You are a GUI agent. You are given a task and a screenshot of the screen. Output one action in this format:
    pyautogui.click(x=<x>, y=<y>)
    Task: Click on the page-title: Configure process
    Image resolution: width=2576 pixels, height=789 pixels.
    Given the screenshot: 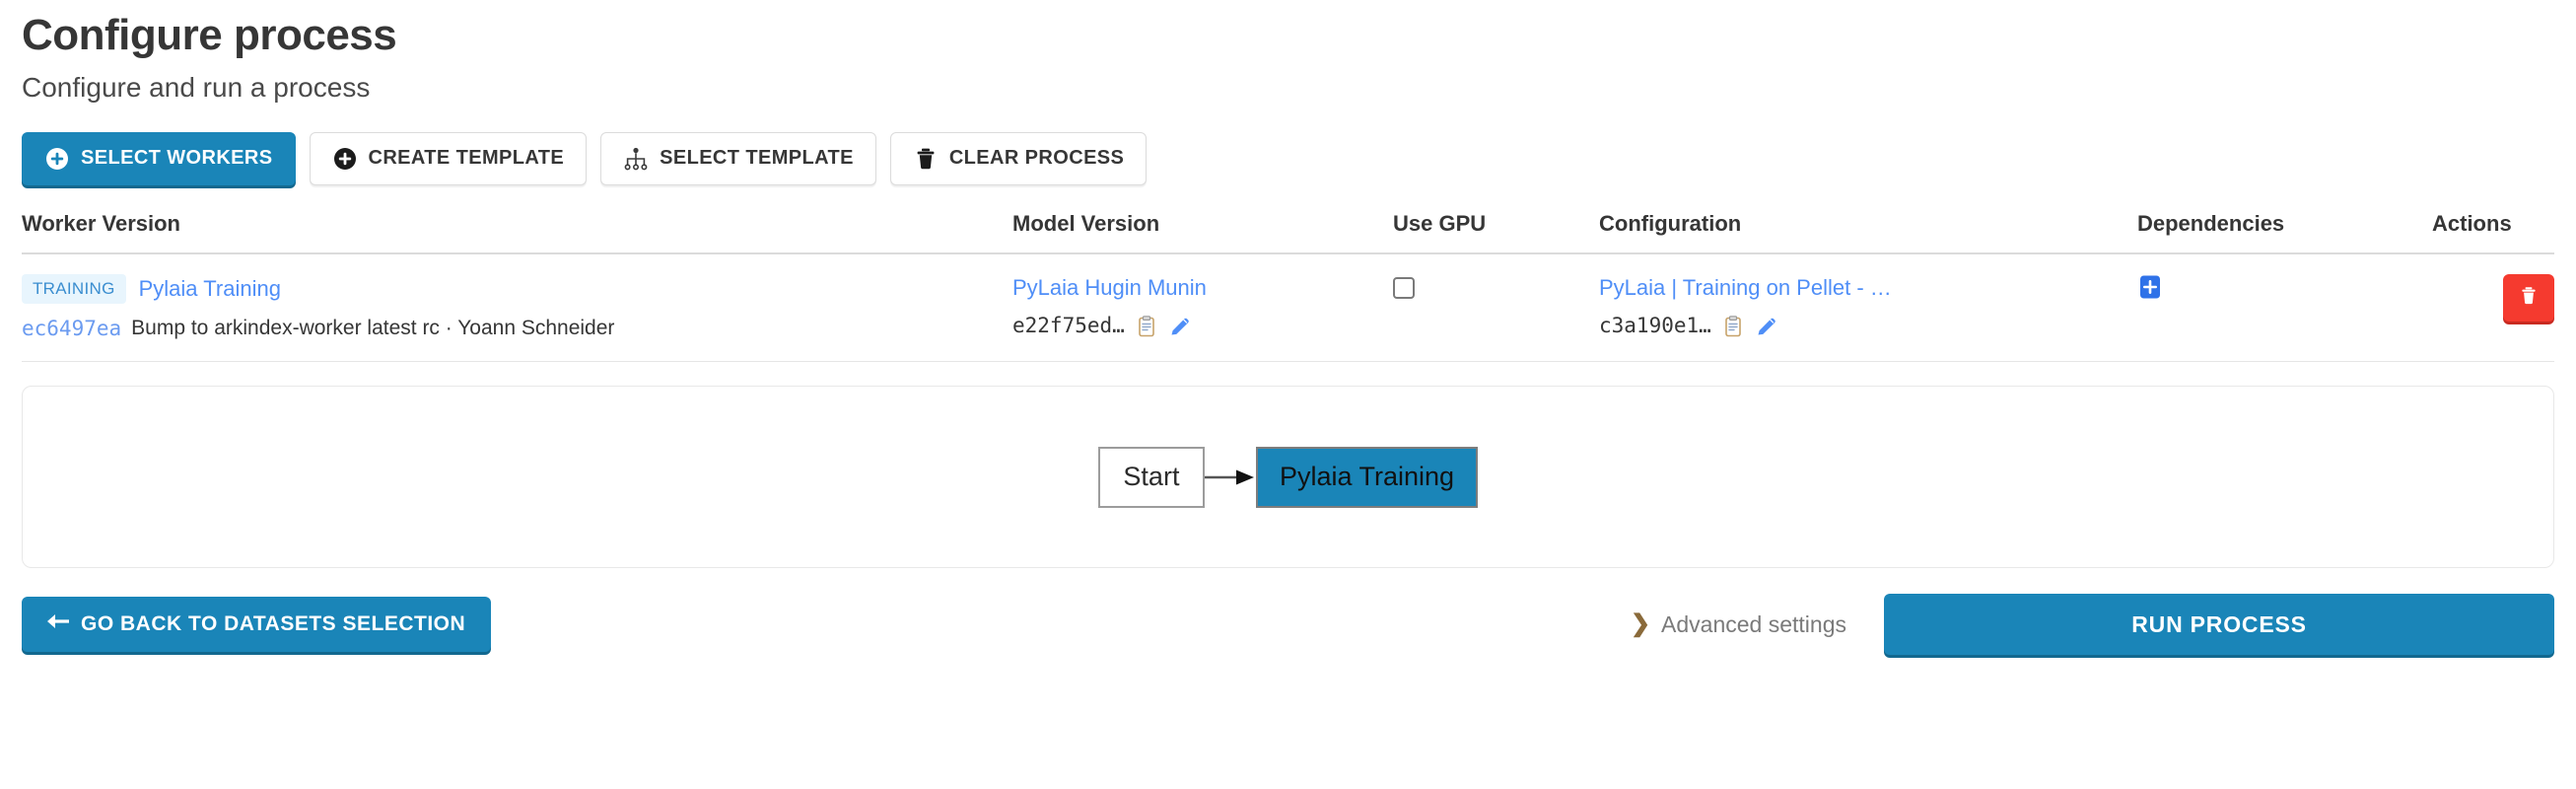 What is the action you would take?
    pyautogui.click(x=209, y=35)
    